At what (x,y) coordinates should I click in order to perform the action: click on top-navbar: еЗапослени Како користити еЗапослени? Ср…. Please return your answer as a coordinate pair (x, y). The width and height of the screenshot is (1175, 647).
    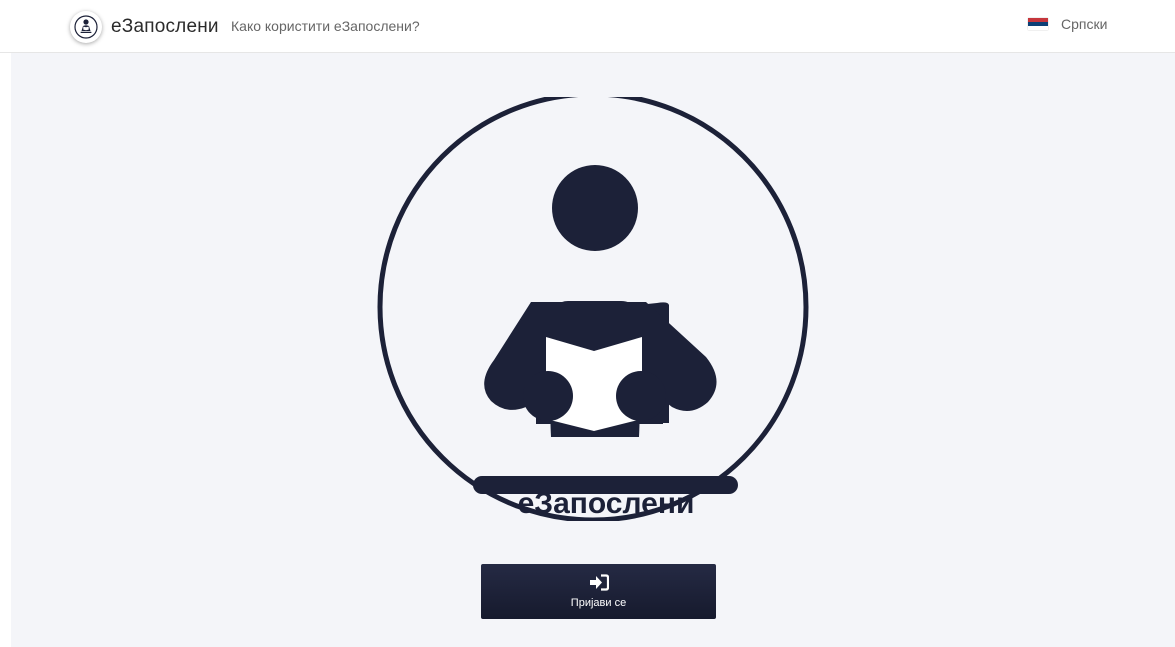
    Looking at the image, I should click on (587, 26).